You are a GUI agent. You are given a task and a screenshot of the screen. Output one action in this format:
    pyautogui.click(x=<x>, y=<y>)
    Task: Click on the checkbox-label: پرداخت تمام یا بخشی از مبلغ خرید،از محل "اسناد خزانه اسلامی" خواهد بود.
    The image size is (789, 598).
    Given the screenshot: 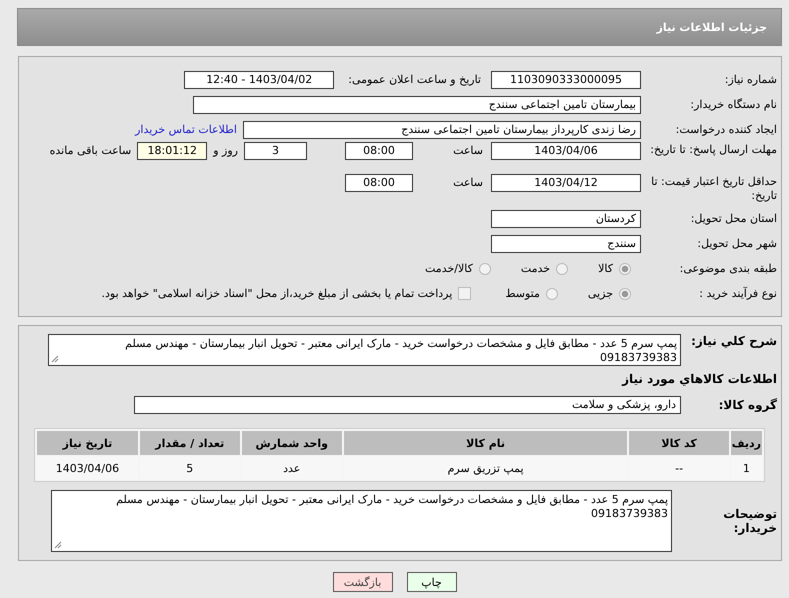 What is the action you would take?
    pyautogui.click(x=277, y=293)
    